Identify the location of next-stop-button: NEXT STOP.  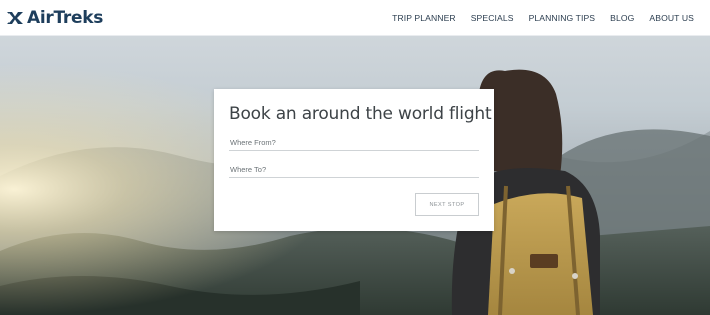
(447, 204).